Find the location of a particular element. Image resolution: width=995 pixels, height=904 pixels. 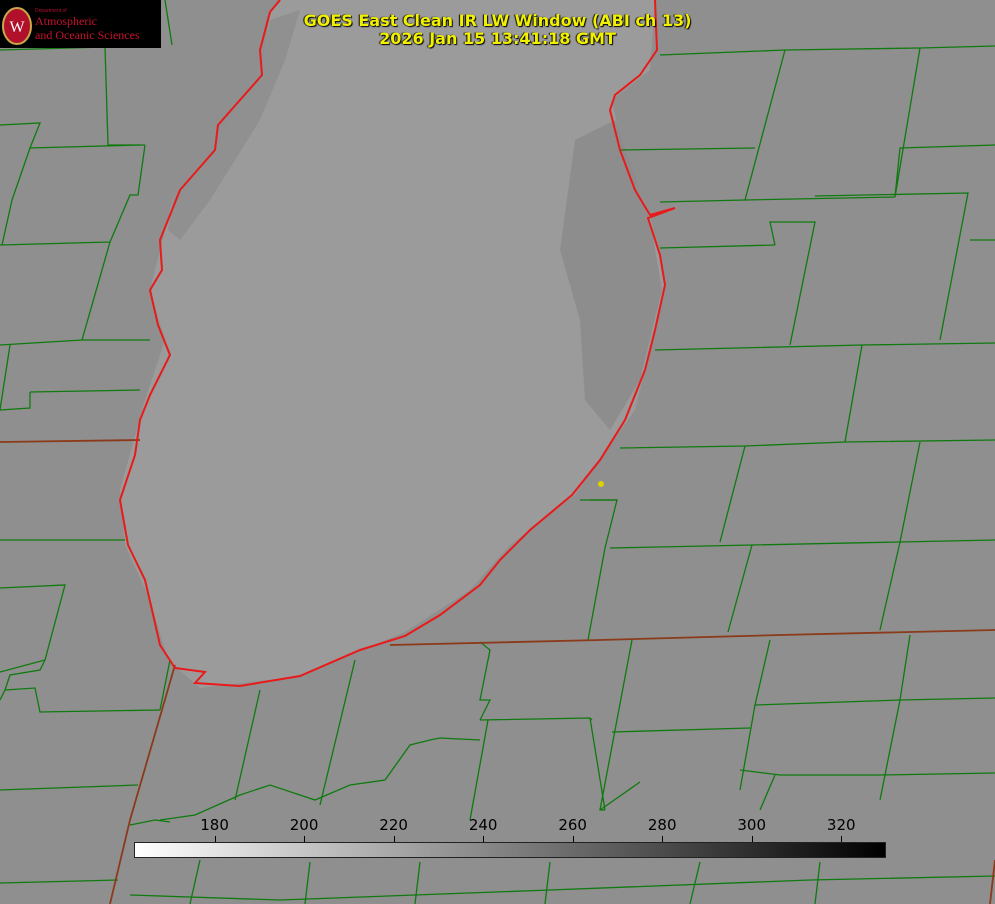

colorbar is located at coordinates (510, 850).